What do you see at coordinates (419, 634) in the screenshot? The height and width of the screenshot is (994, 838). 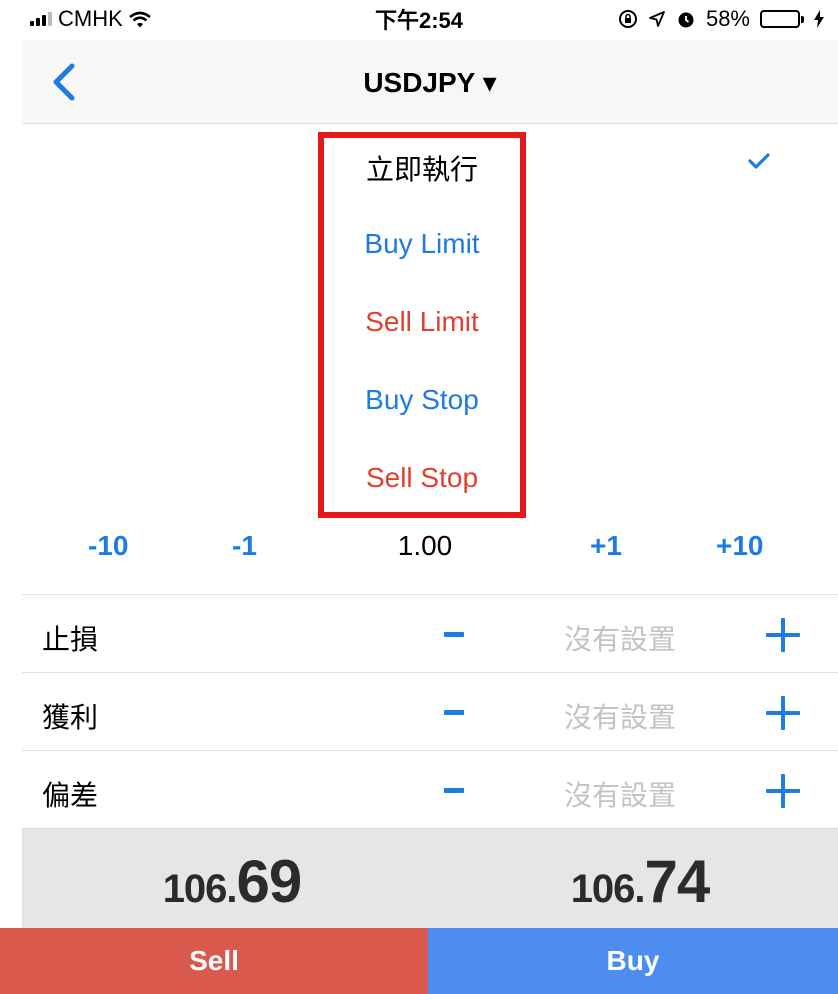 I see `stop-loss-row: 止損 沒有設置` at bounding box center [419, 634].